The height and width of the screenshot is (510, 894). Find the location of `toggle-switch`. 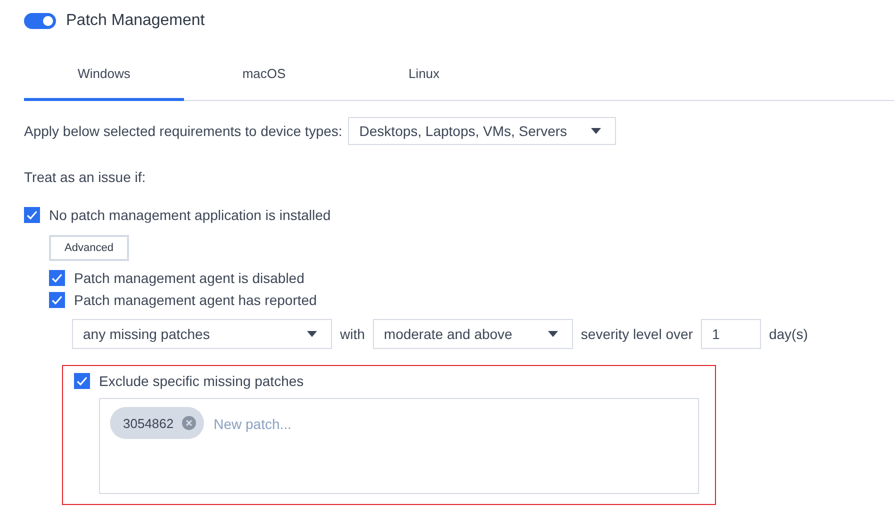

toggle-switch is located at coordinates (40, 21).